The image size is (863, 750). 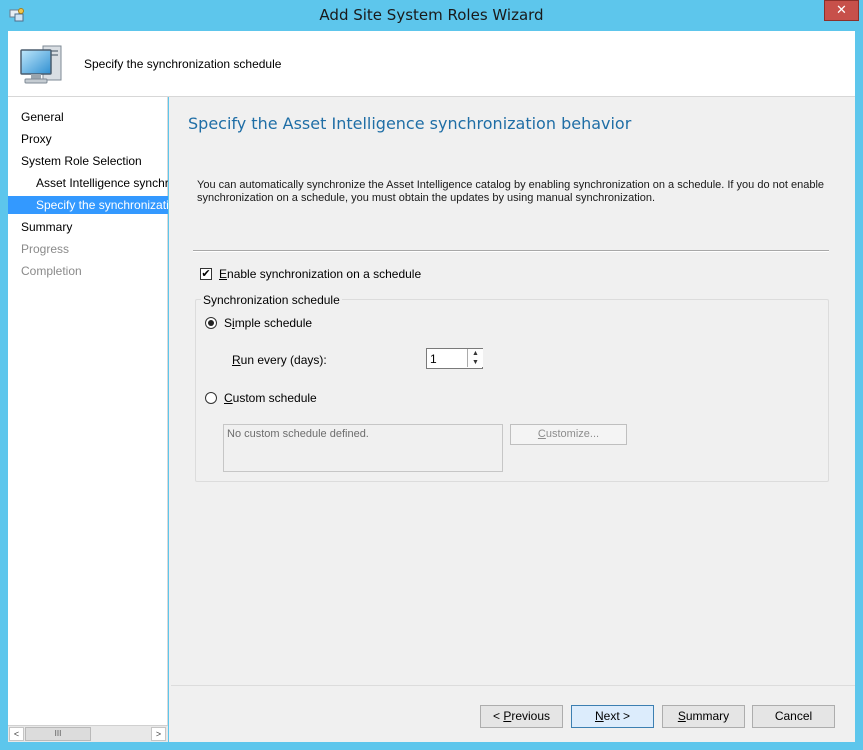 I want to click on nav-horizontal-scrollbar: < III >, so click(x=88, y=733).